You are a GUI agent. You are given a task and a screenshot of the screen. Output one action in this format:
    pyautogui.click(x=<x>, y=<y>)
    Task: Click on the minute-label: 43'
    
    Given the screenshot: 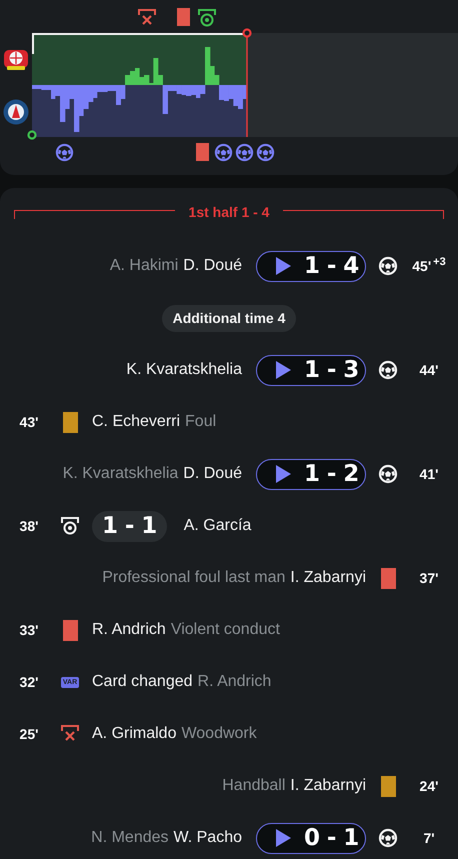 What is the action you would take?
    pyautogui.click(x=29, y=422)
    